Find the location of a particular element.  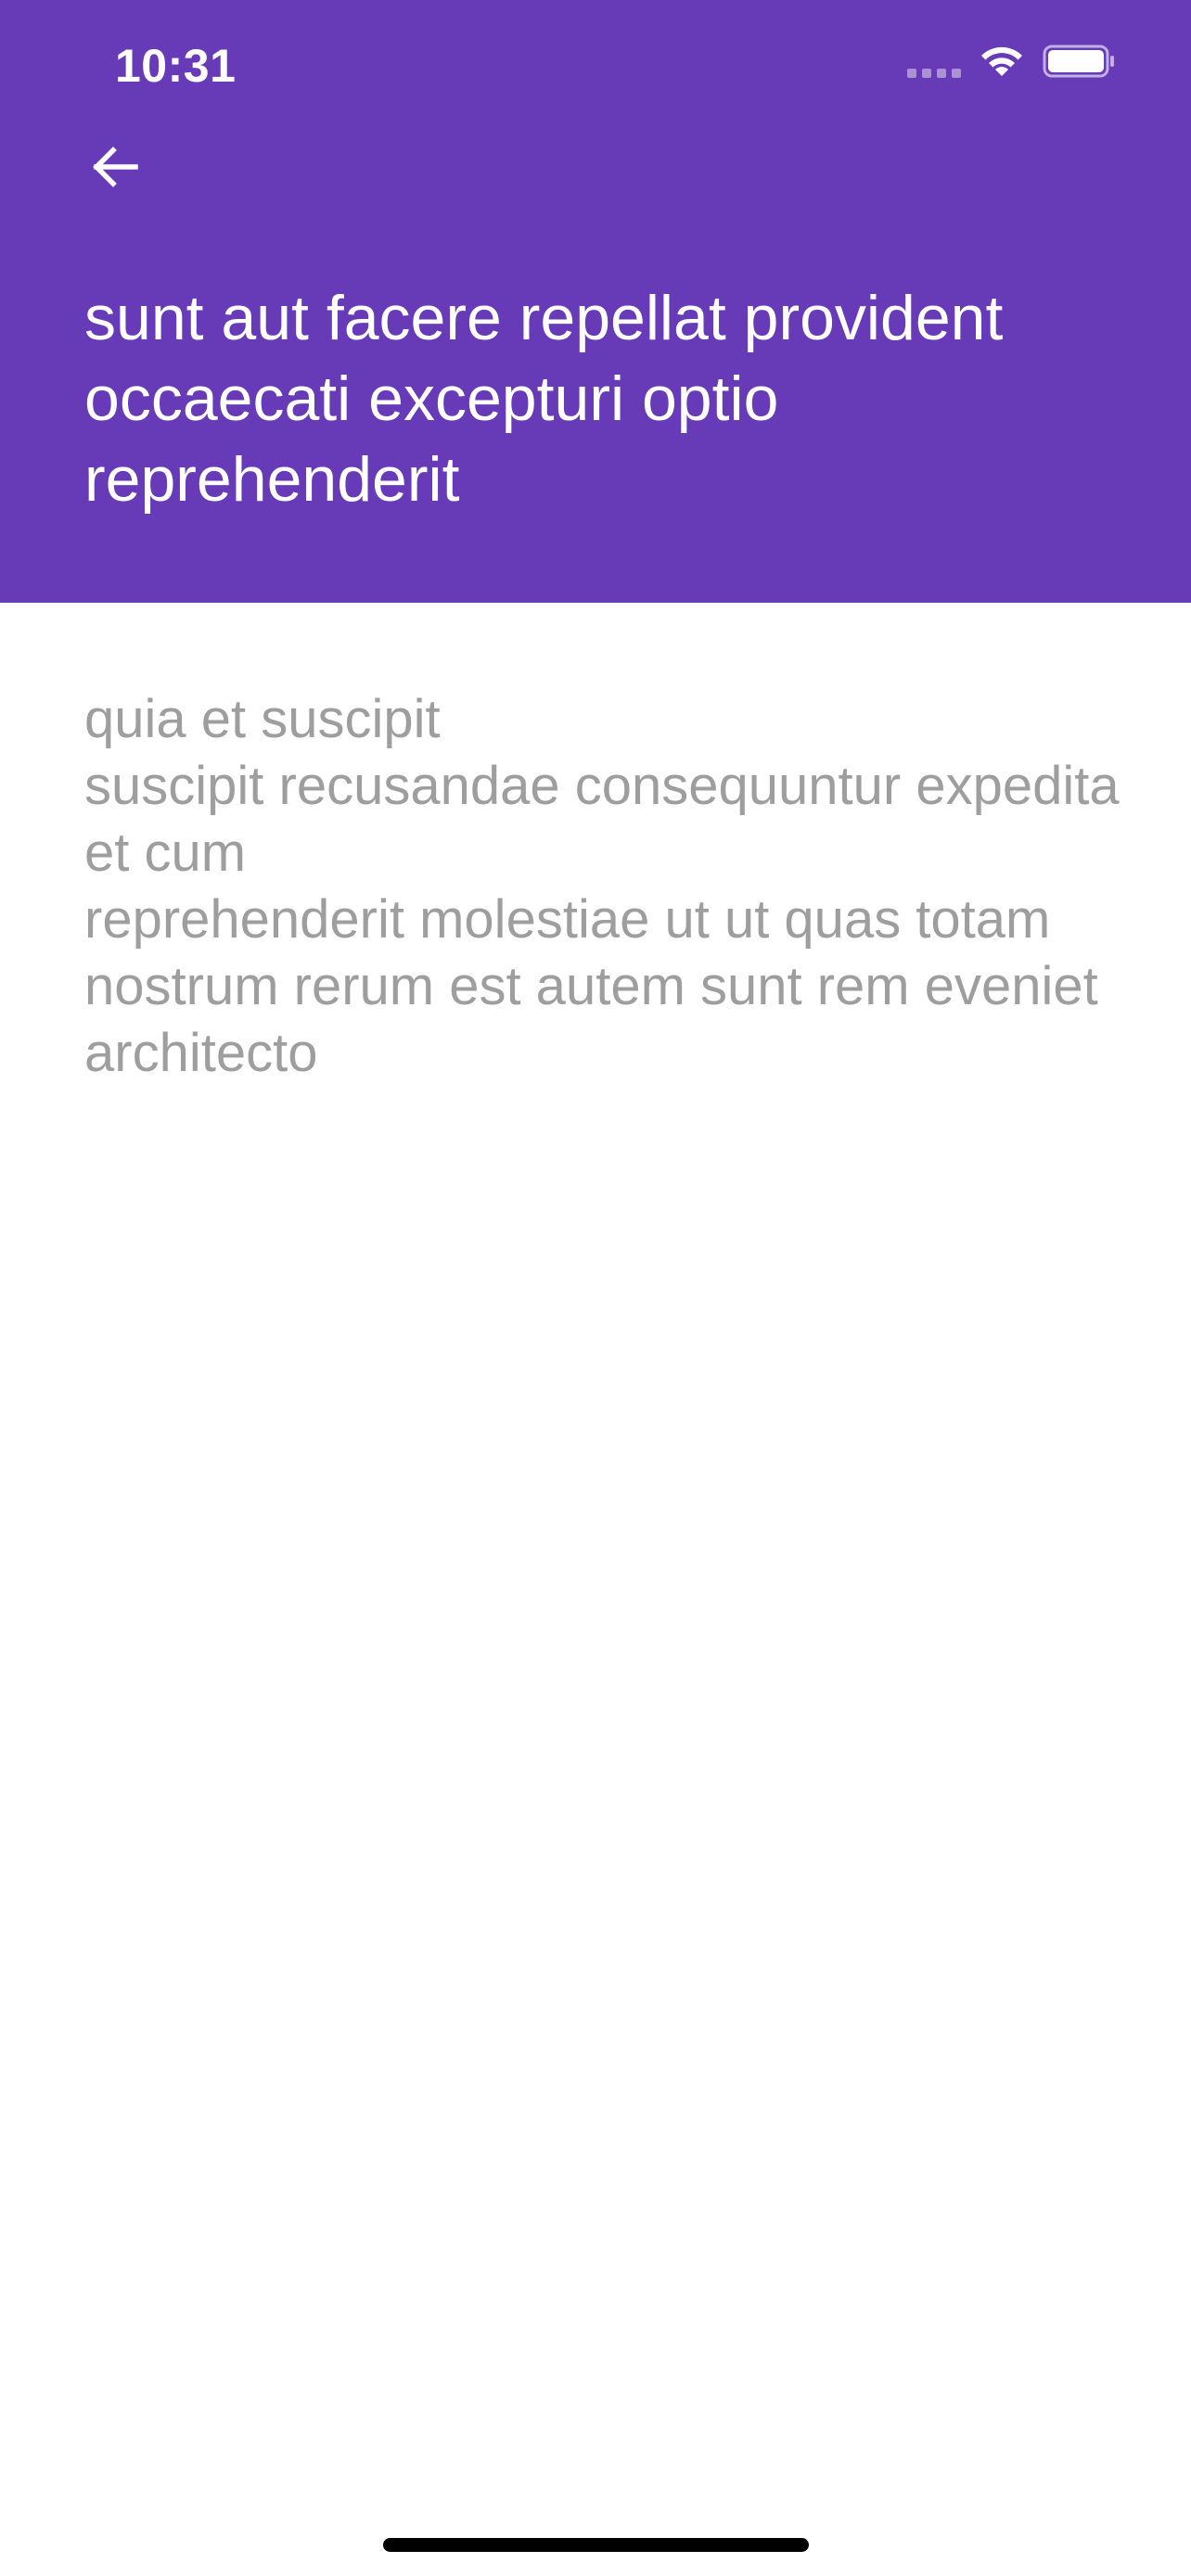

arrow-left-icon is located at coordinates (115, 167).